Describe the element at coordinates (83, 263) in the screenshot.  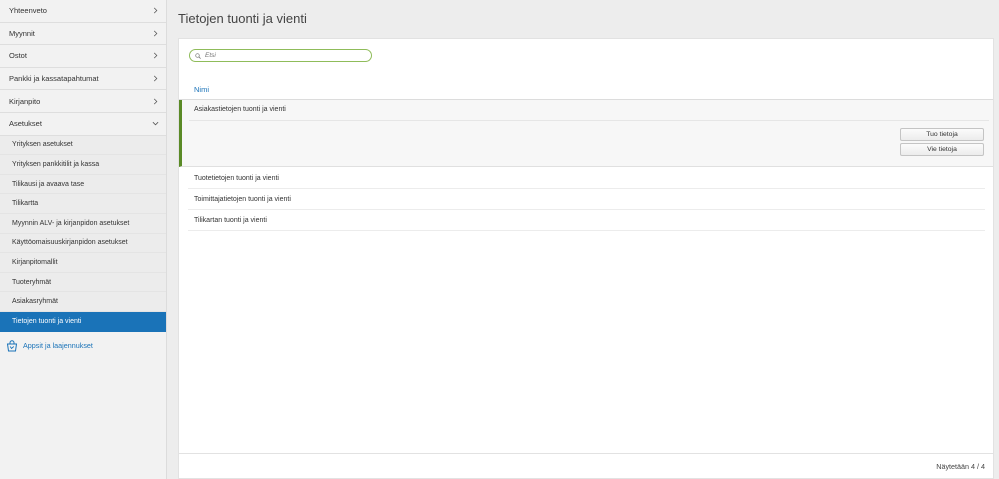
I see `sub-item-kirjanpitomallit: Kirjanpitomallit` at that location.